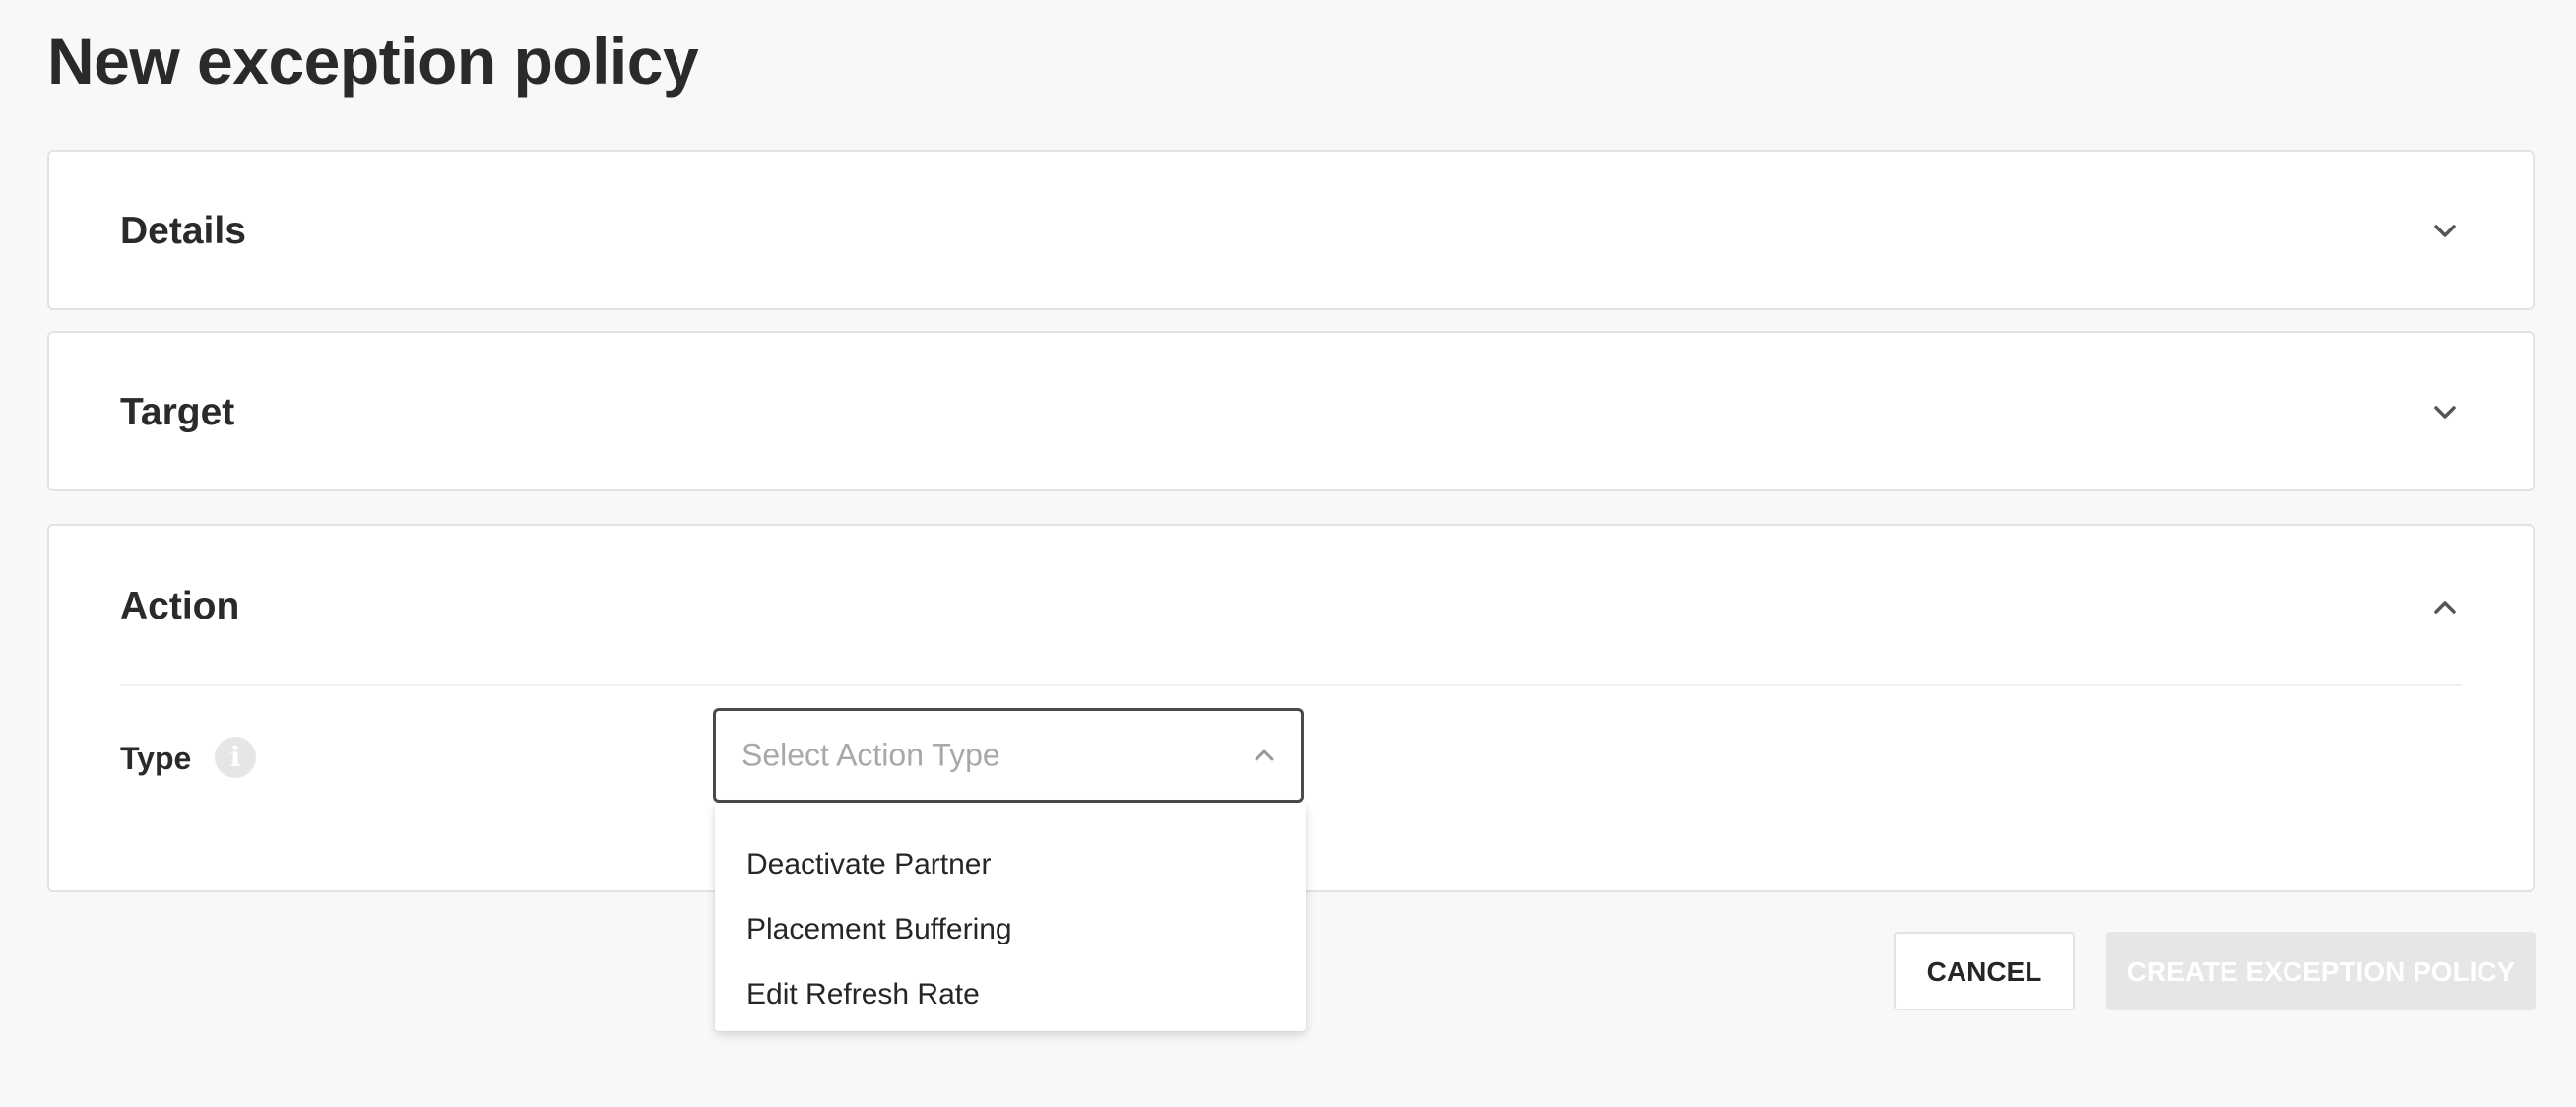 The height and width of the screenshot is (1107, 2576). I want to click on action-type-placeholder: Select Action Type, so click(870, 755).